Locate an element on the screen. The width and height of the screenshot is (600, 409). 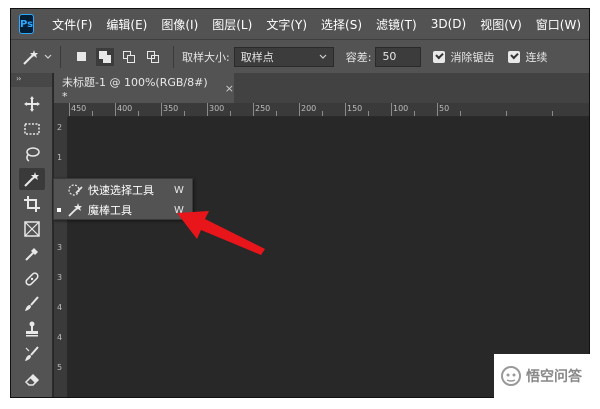
menu-3d: 3D(D) is located at coordinates (448, 24).